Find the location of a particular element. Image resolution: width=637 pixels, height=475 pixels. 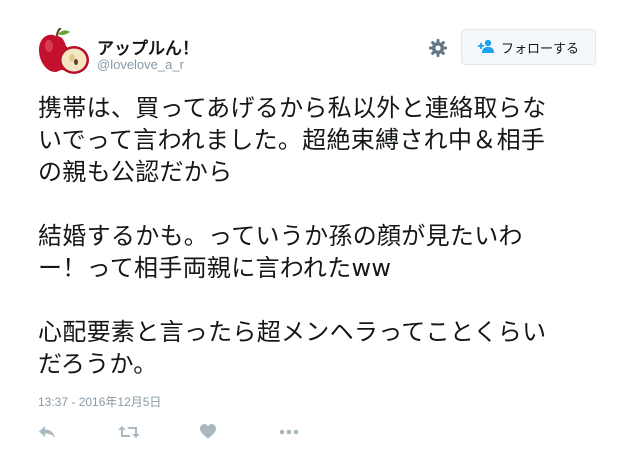

user-handle: @lovelove_a_r is located at coordinates (140, 64).